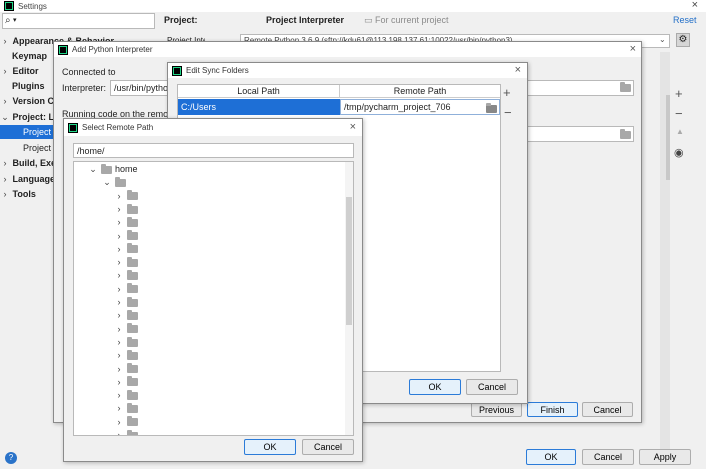 This screenshot has width=706, height=469. Describe the element at coordinates (683, 40) in the screenshot. I see `gear-icon: ⚙` at that location.